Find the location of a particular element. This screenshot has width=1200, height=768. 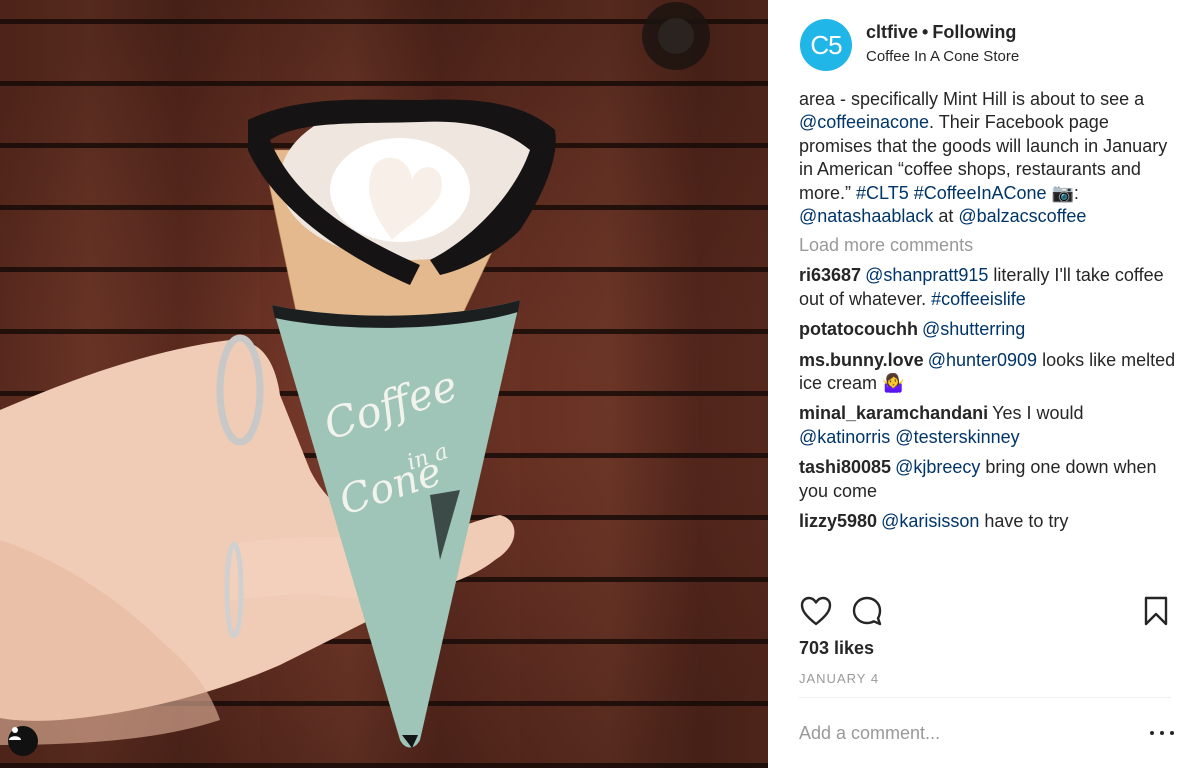

bookmark-icon is located at coordinates (1156, 611).